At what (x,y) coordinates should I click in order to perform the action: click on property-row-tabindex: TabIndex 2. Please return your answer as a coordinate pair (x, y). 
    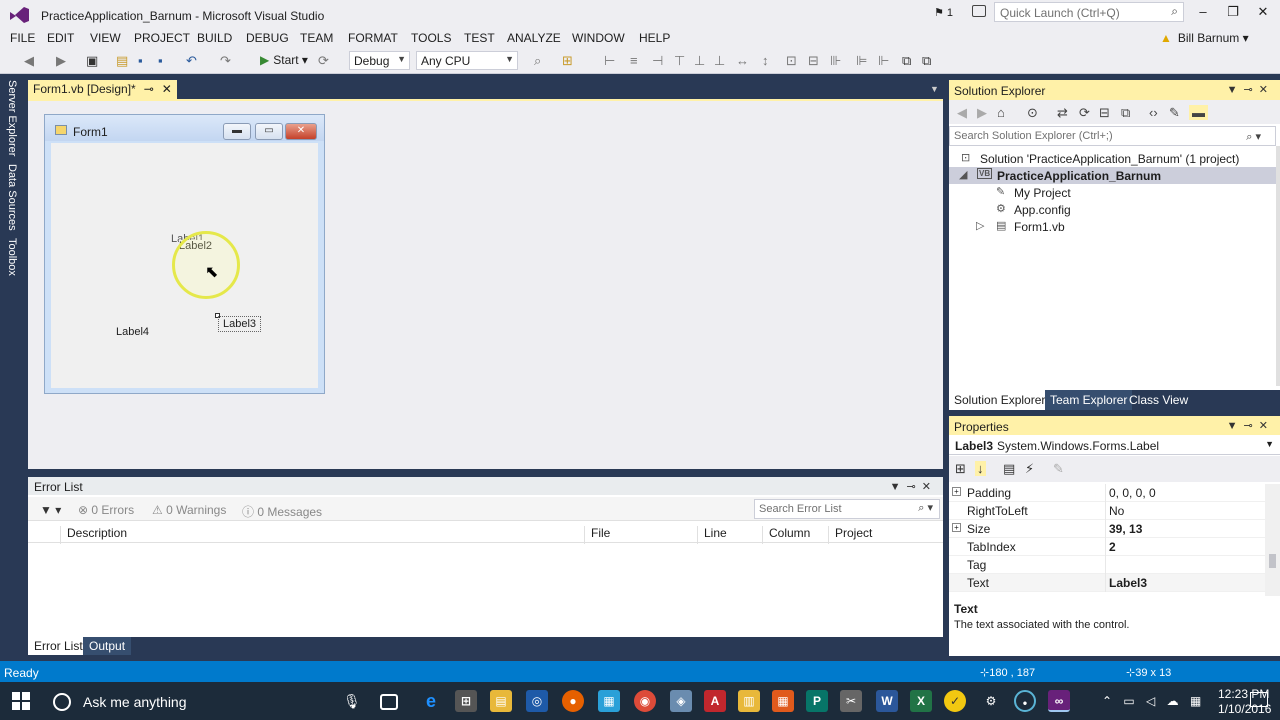
    Looking at the image, I should click on (1107, 547).